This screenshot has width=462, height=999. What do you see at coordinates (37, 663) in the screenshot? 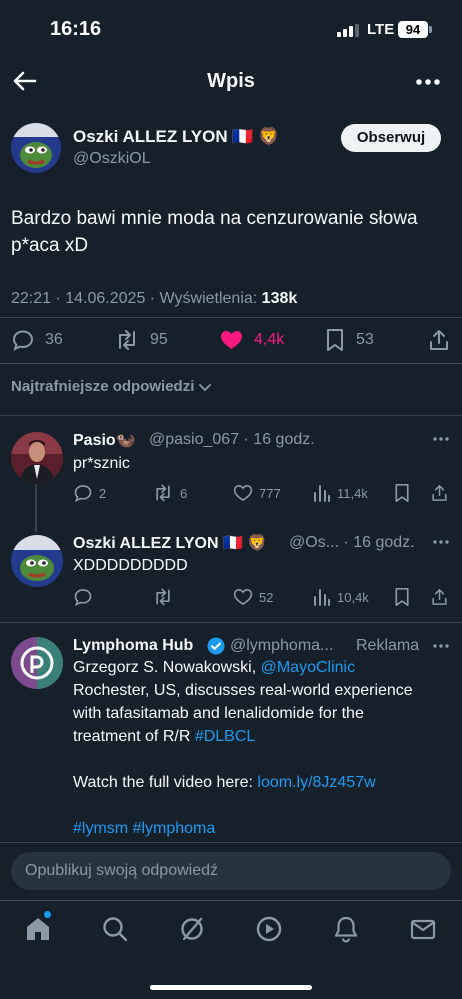
I see `ad-avatar` at bounding box center [37, 663].